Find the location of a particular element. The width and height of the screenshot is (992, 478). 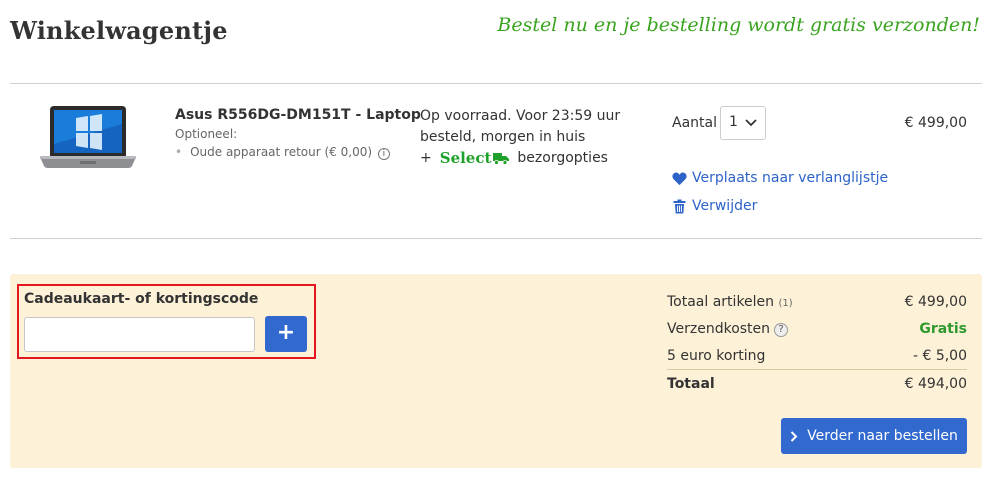

add-code-button: + is located at coordinates (286, 334).